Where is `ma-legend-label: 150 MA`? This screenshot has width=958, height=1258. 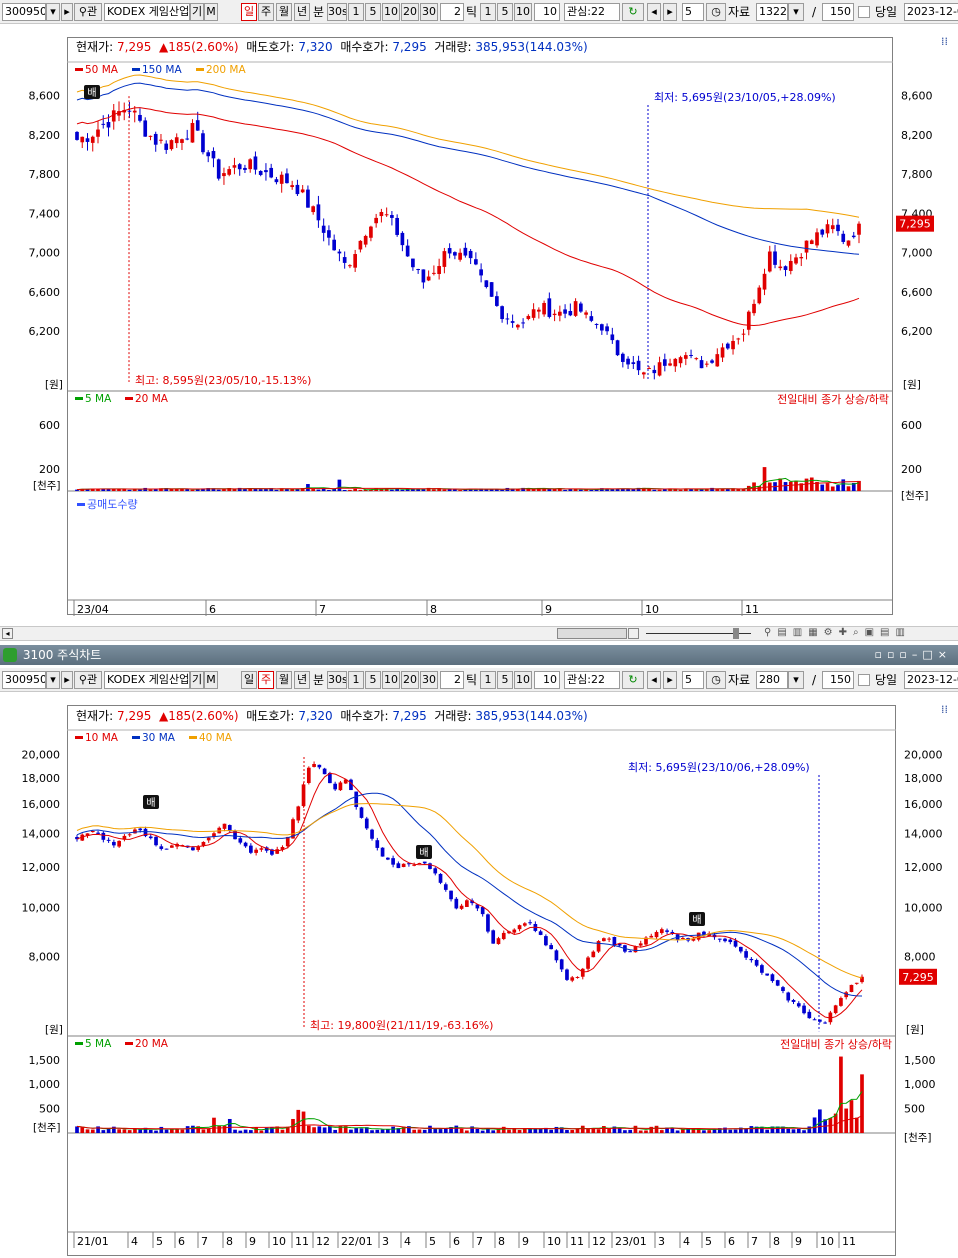
ma-legend-label: 150 MA is located at coordinates (162, 70).